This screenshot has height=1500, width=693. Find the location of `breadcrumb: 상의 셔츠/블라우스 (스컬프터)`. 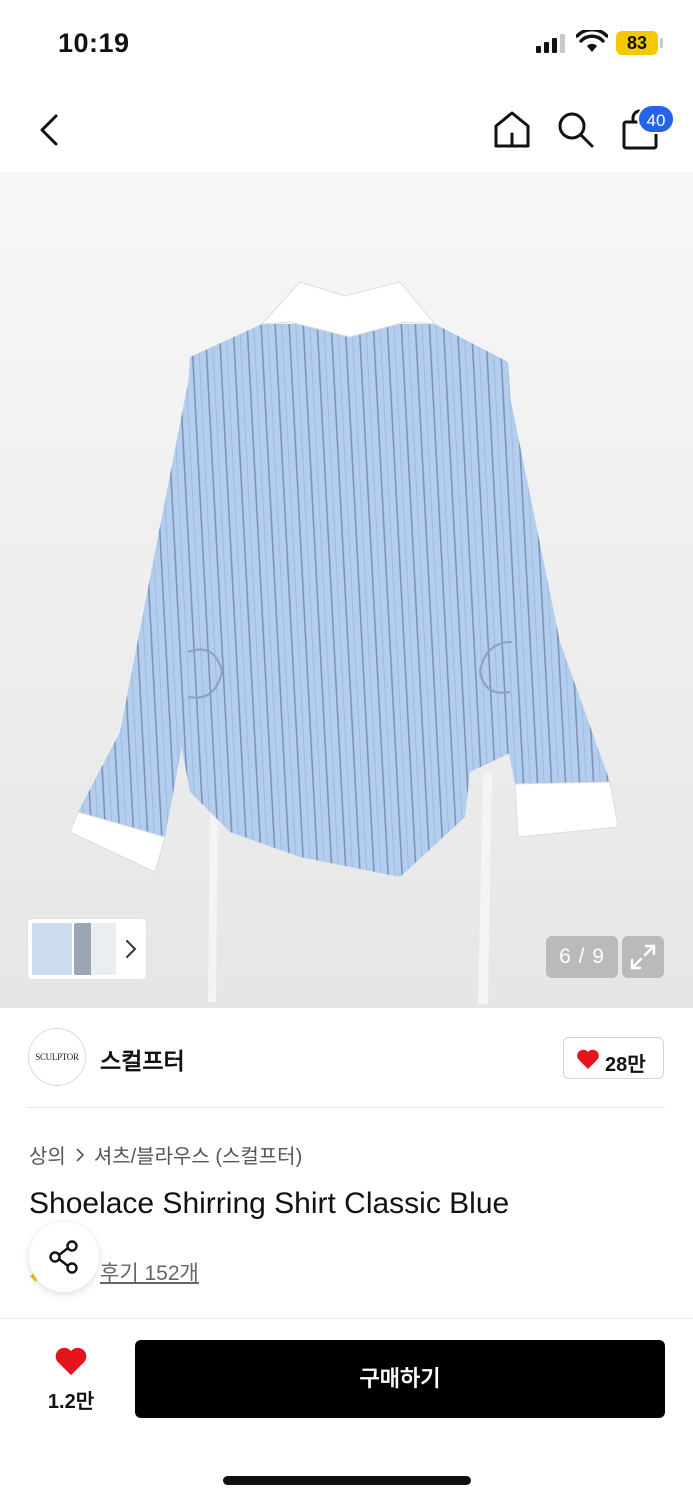

breadcrumb: 상의 셔츠/블라우스 (스컬프터) is located at coordinates (165, 1154).